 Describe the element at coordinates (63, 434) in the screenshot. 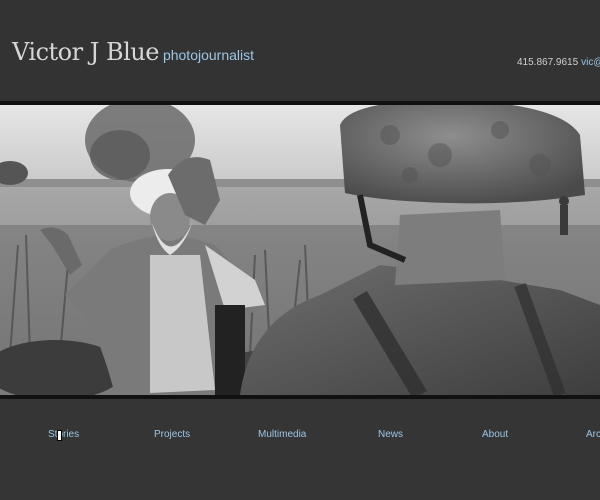

I see `nav-item-stories: Stories` at that location.